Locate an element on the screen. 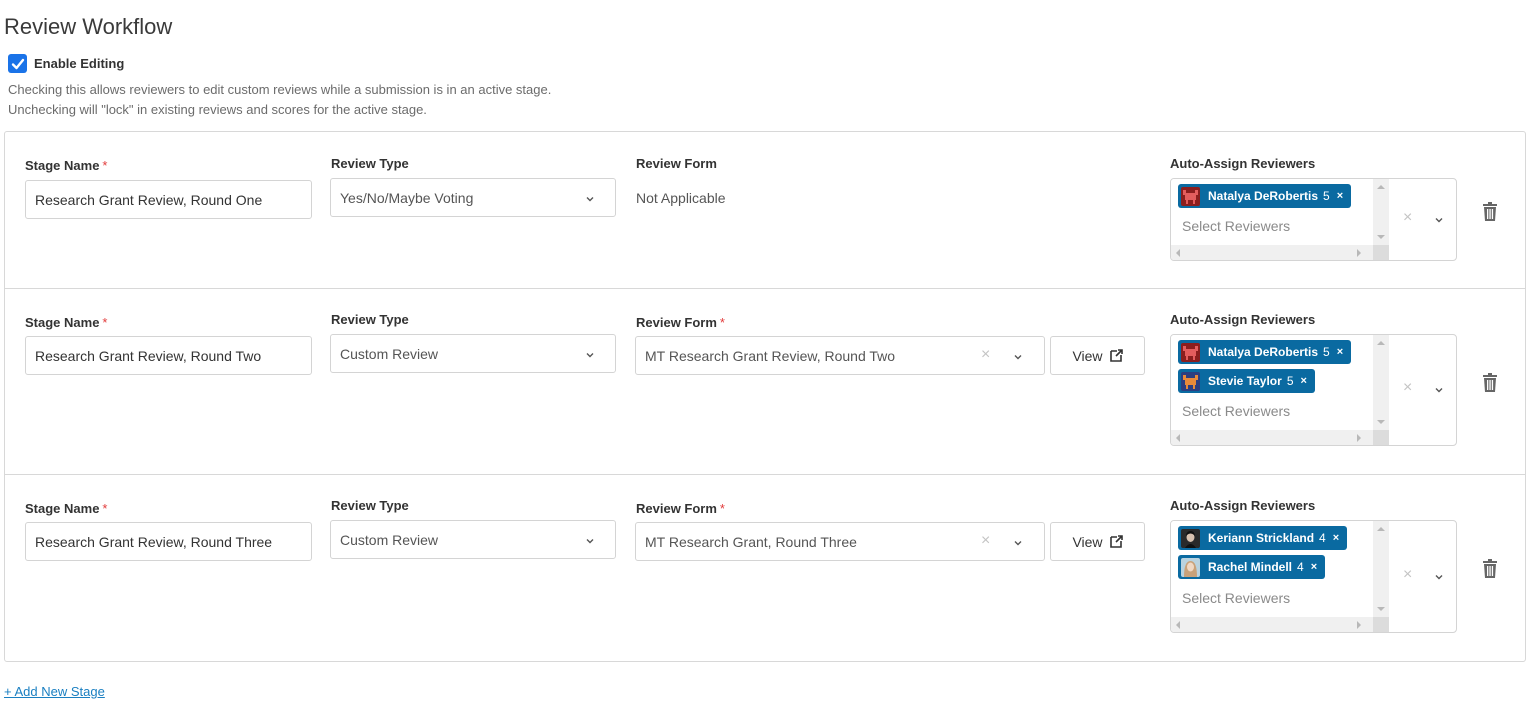  reviewer-chip: Rachel Mindell 4 × is located at coordinates (1252, 567).